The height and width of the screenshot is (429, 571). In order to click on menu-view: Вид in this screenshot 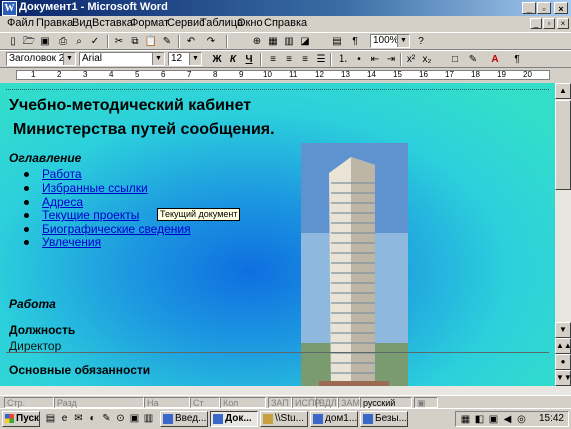, I will do `click(82, 23)`.